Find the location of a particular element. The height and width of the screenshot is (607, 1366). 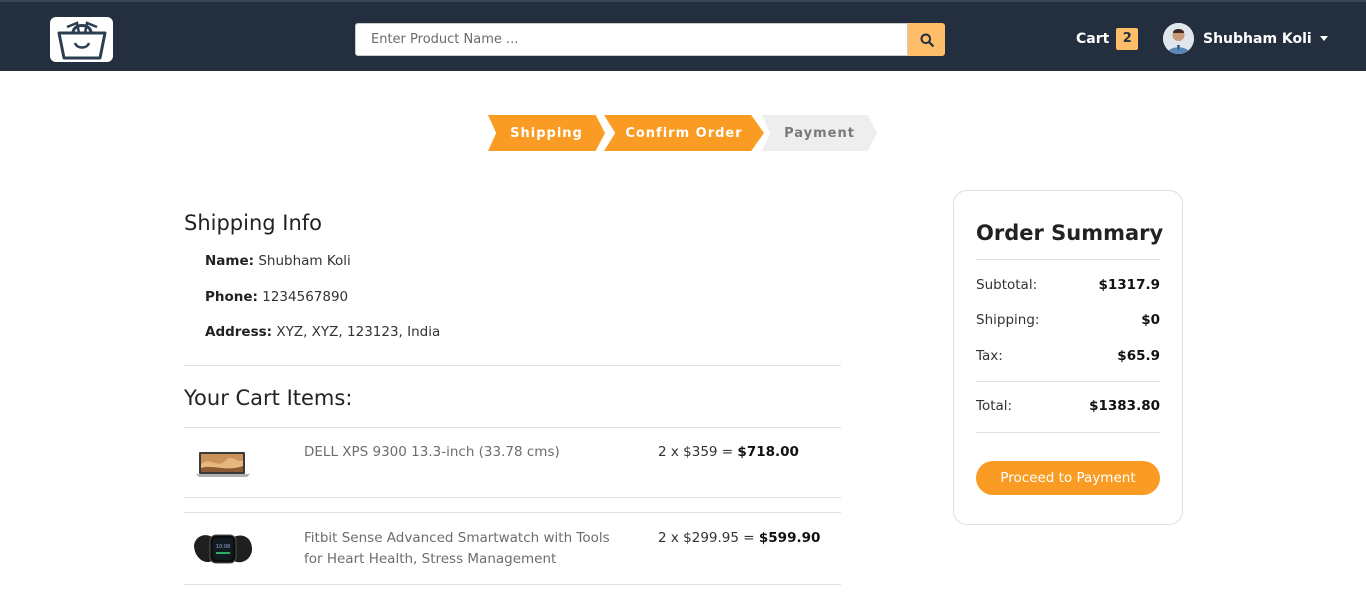

name-label: Name: is located at coordinates (230, 261).